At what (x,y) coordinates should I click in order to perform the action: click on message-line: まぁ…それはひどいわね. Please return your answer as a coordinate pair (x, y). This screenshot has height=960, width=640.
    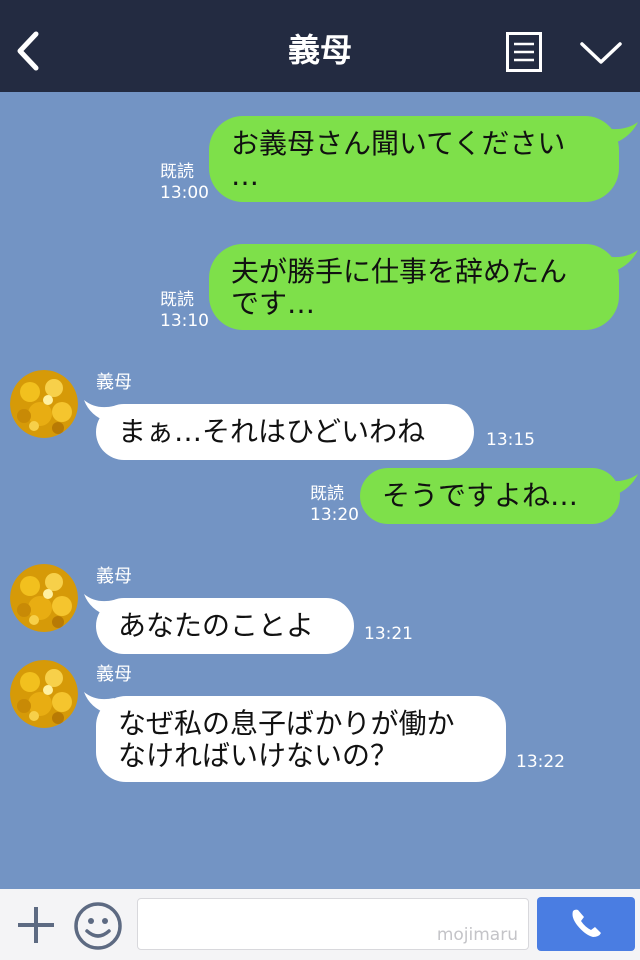
    Looking at the image, I should click on (272, 431).